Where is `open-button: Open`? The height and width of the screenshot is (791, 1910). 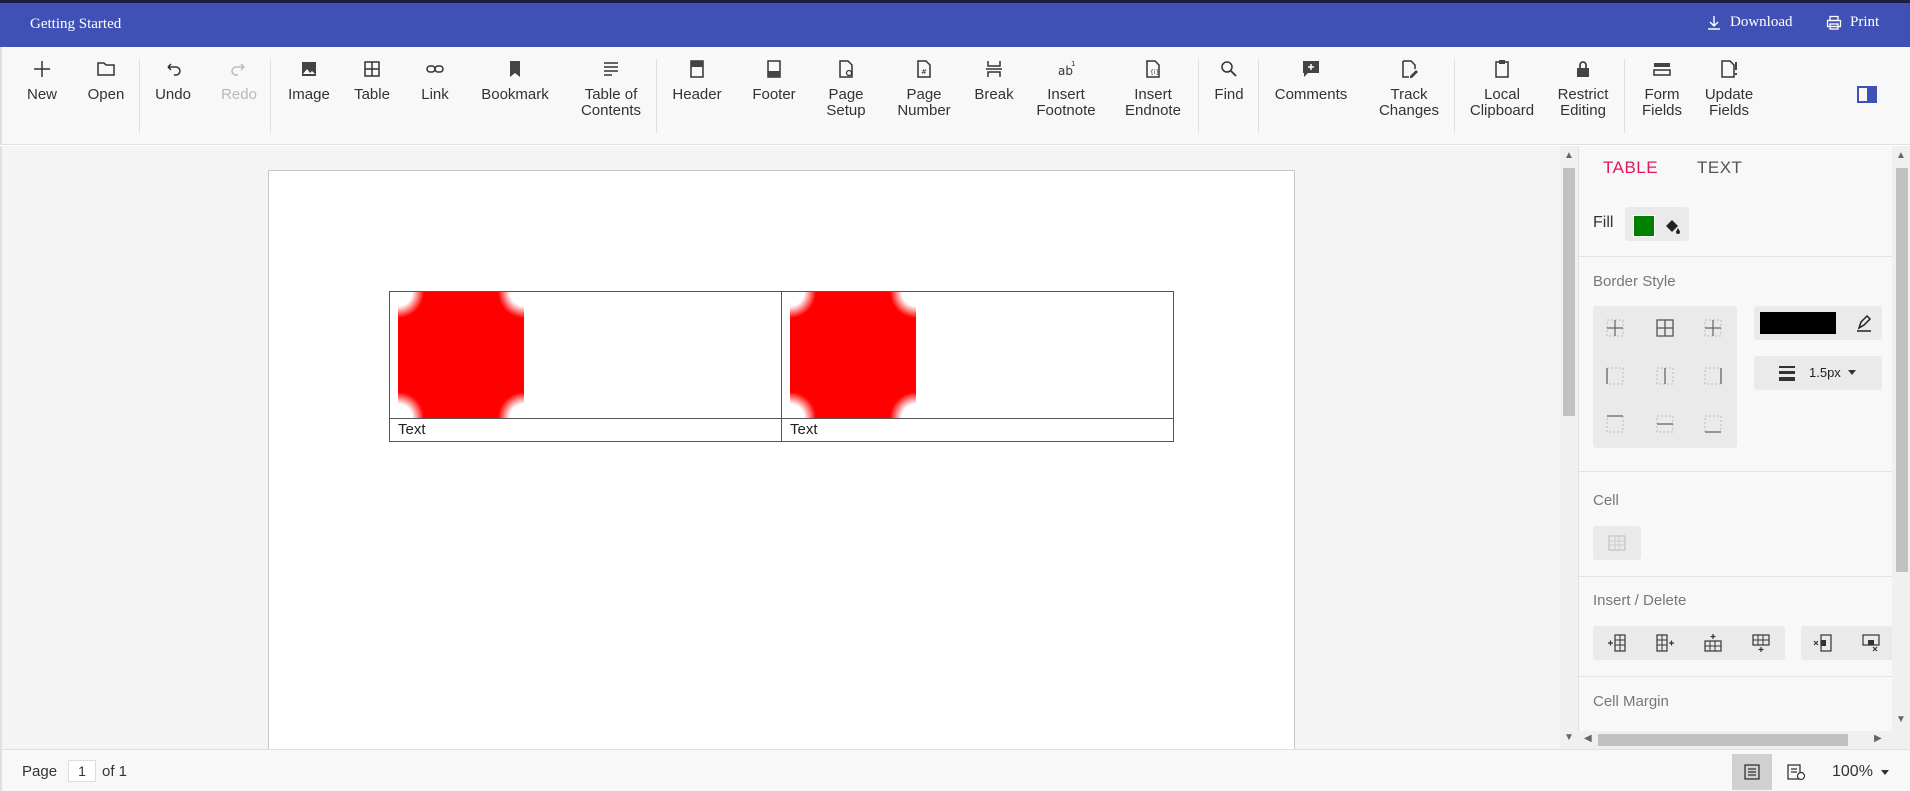
open-button: Open is located at coordinates (106, 98).